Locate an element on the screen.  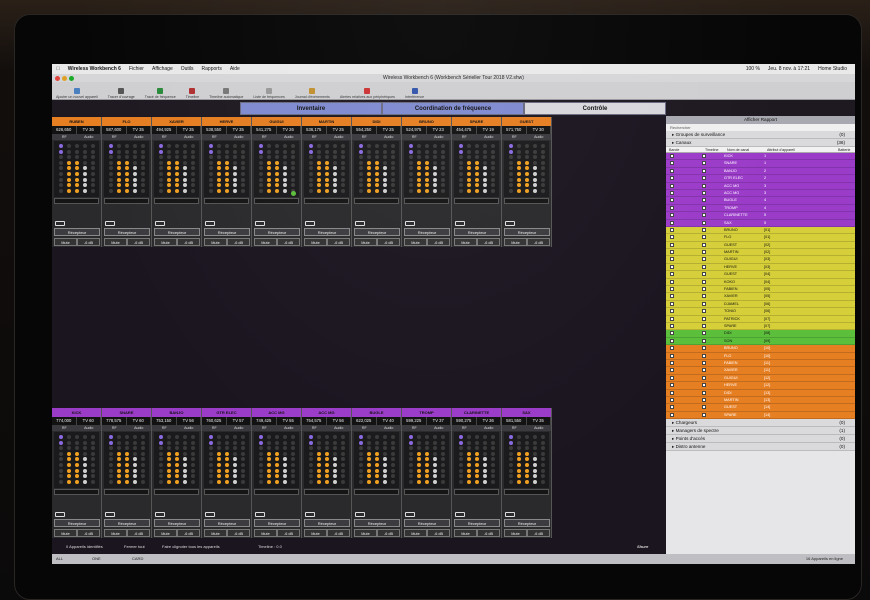
channel-frequency: 778,575 TV 60 is located at coordinates (126, 421).